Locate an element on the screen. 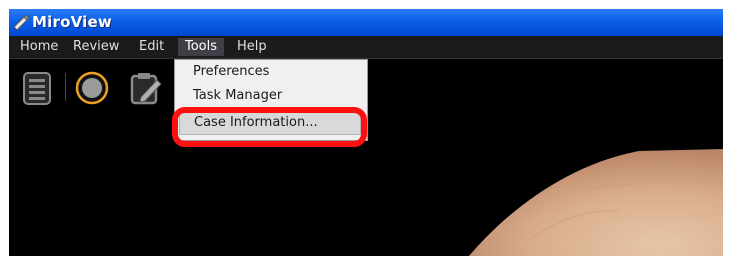 Image resolution: width=732 pixels, height=265 pixels. menu-edit: Edit is located at coordinates (151, 47).